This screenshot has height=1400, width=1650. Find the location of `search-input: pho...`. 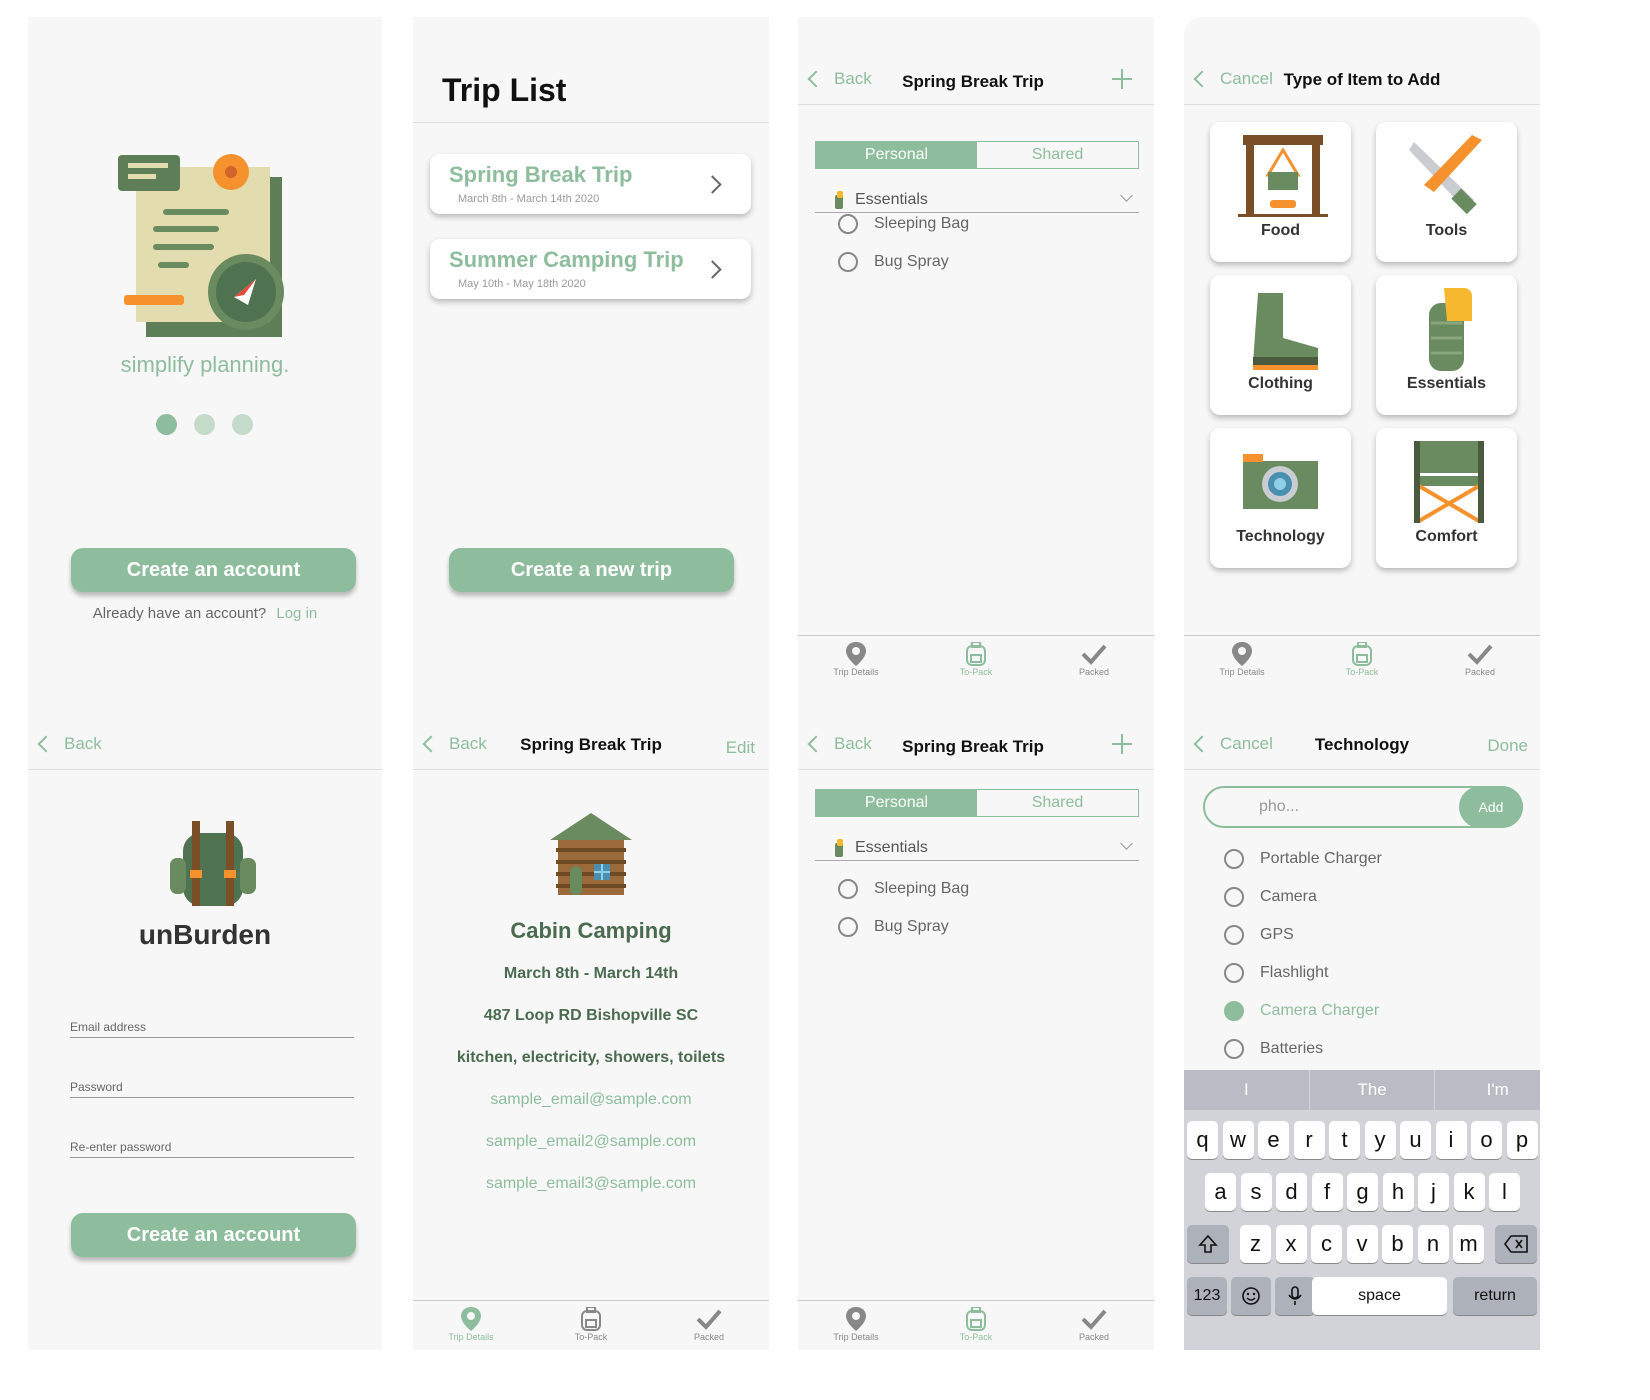

search-input: pho... is located at coordinates (1279, 807).